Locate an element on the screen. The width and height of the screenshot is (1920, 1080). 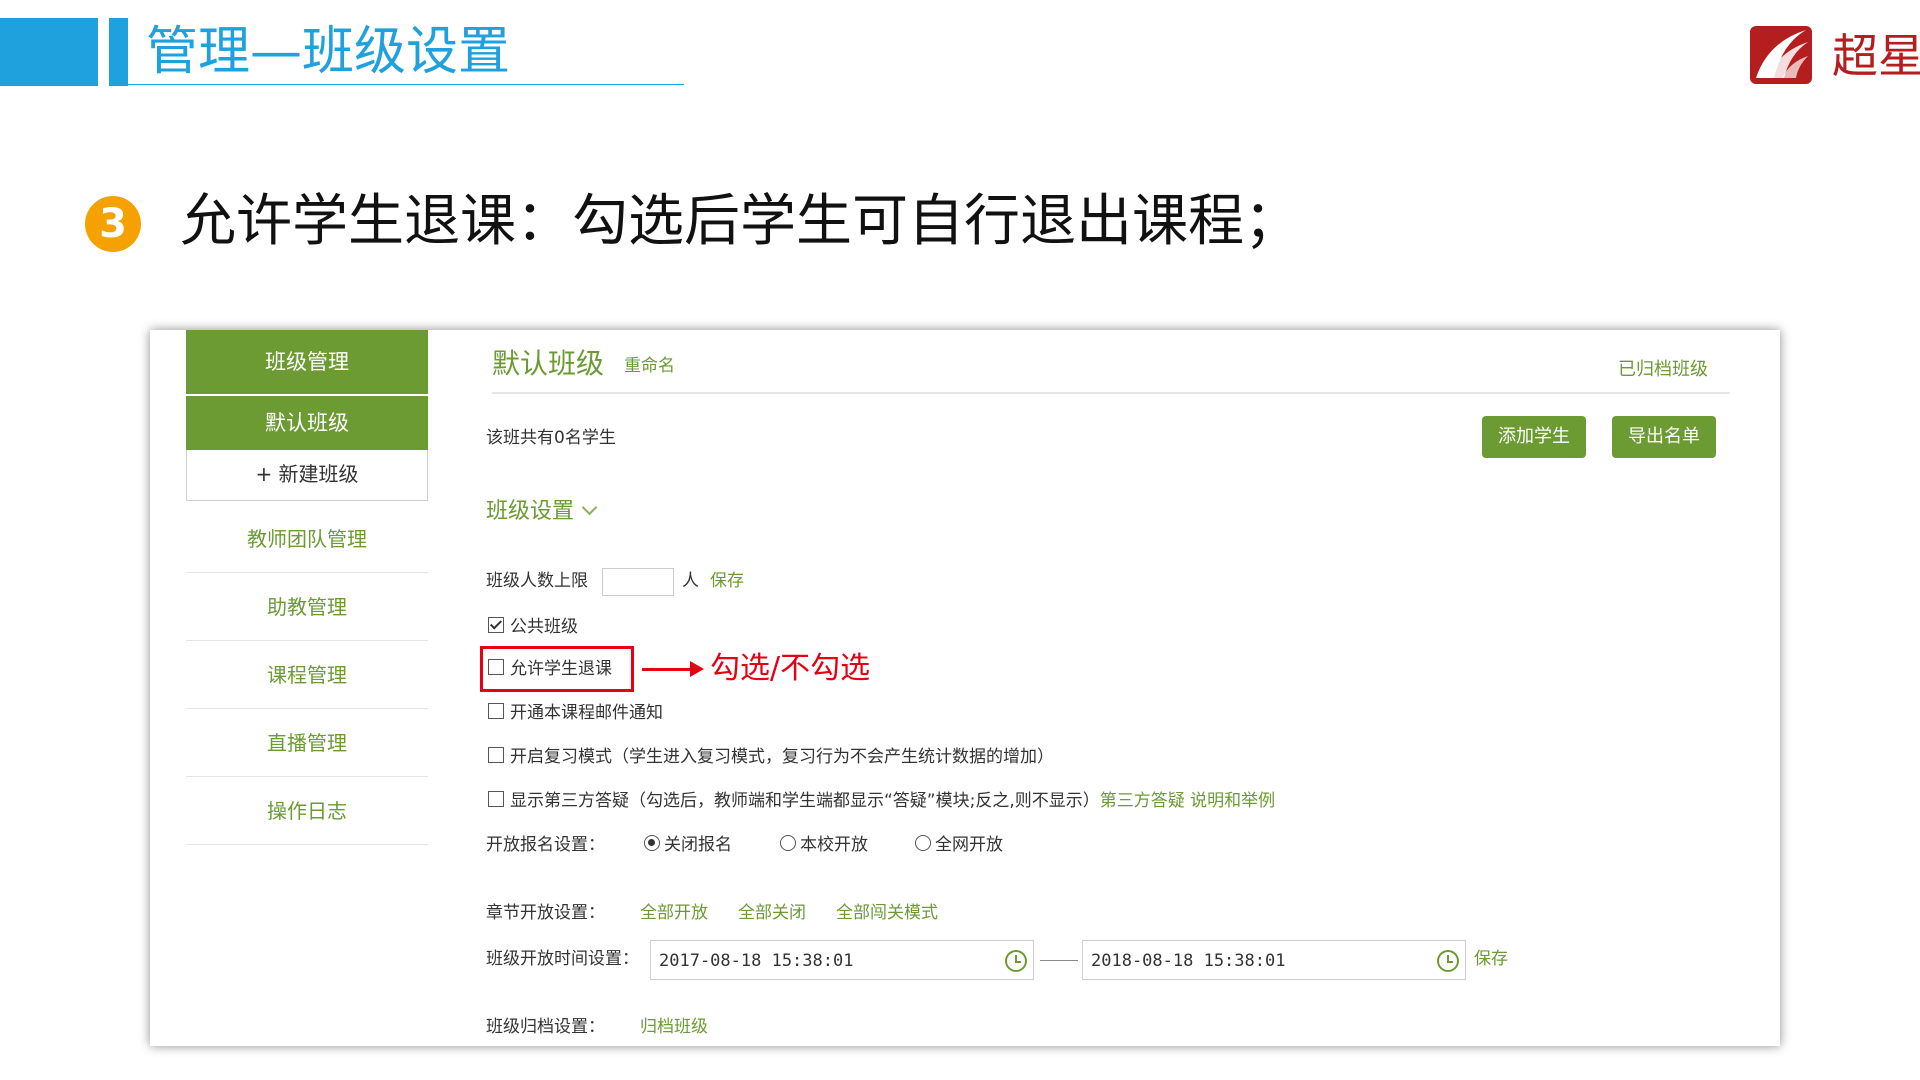
open-time-label: 班级开放时间设置： is located at coordinates (562, 959).